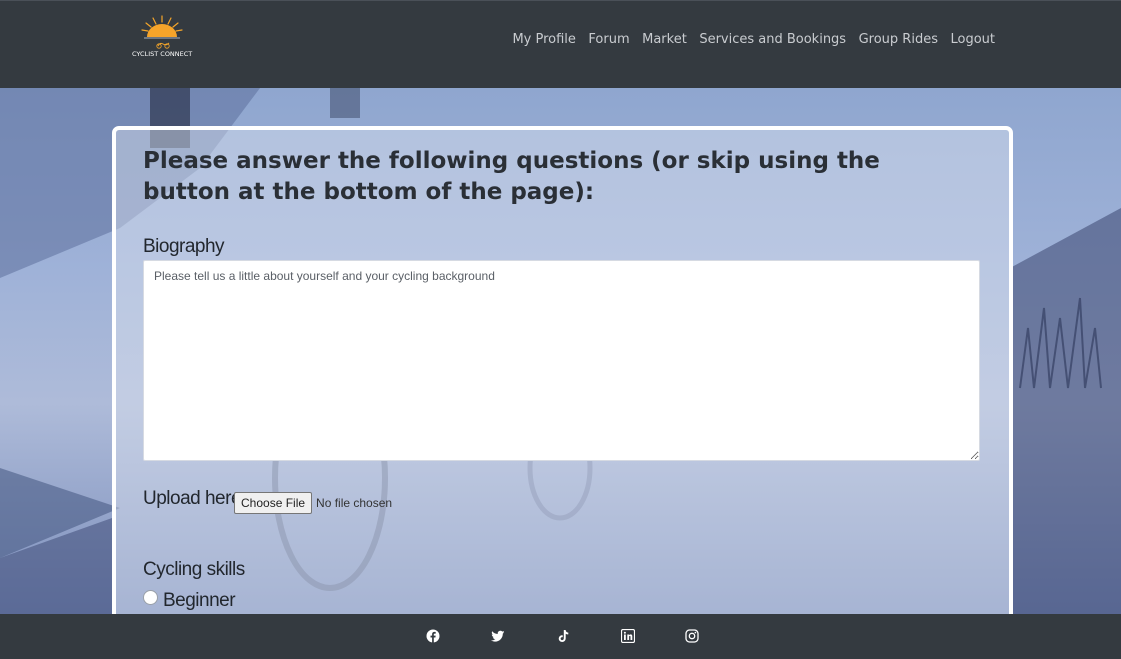  Describe the element at coordinates (543, 39) in the screenshot. I see `nav-my-profile: My Profile` at that location.